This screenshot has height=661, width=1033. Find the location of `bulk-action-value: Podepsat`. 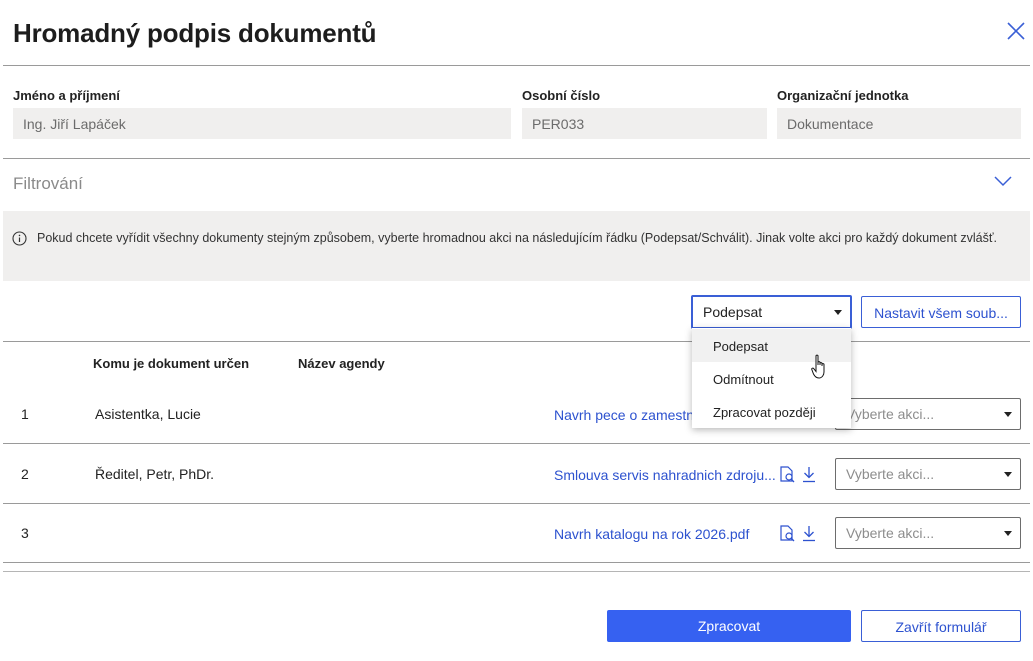

bulk-action-value: Podepsat is located at coordinates (733, 312).